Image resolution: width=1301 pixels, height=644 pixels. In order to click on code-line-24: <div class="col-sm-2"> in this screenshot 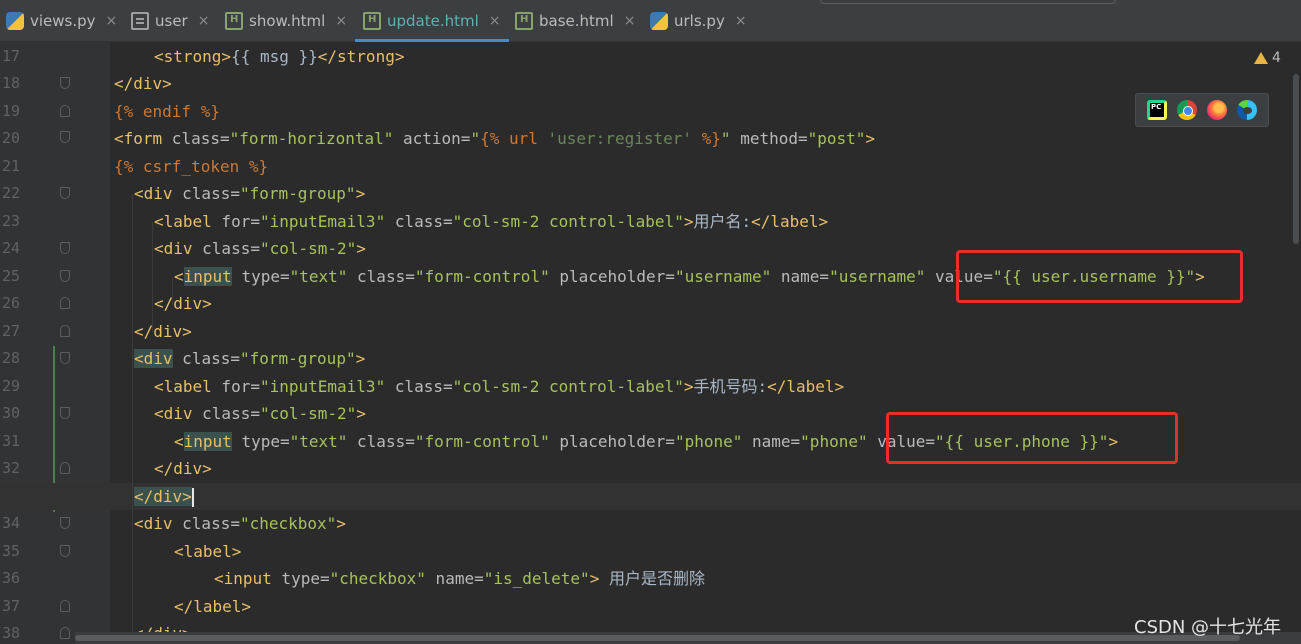, I will do `click(260, 248)`.